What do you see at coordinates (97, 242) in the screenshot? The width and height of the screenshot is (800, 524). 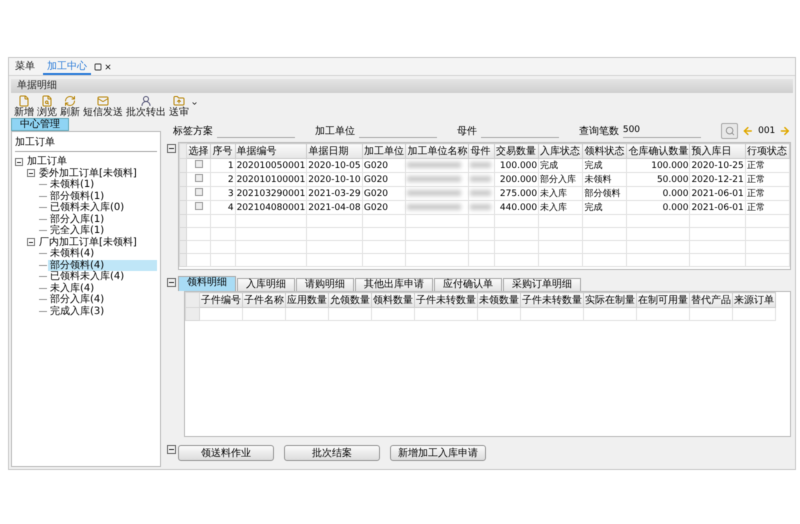 I see `tree-item: 厂内加工订单[未领料]` at bounding box center [97, 242].